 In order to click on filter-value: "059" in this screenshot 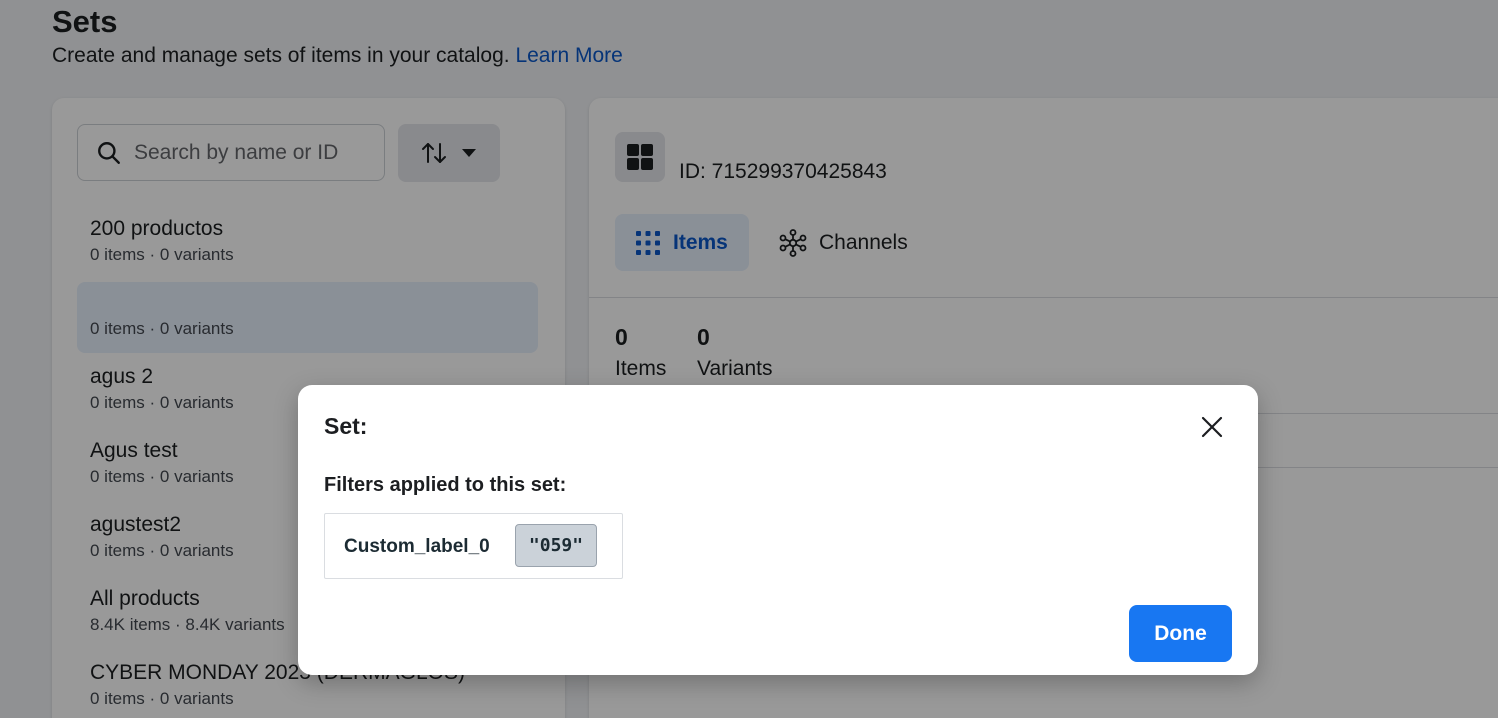, I will do `click(556, 545)`.